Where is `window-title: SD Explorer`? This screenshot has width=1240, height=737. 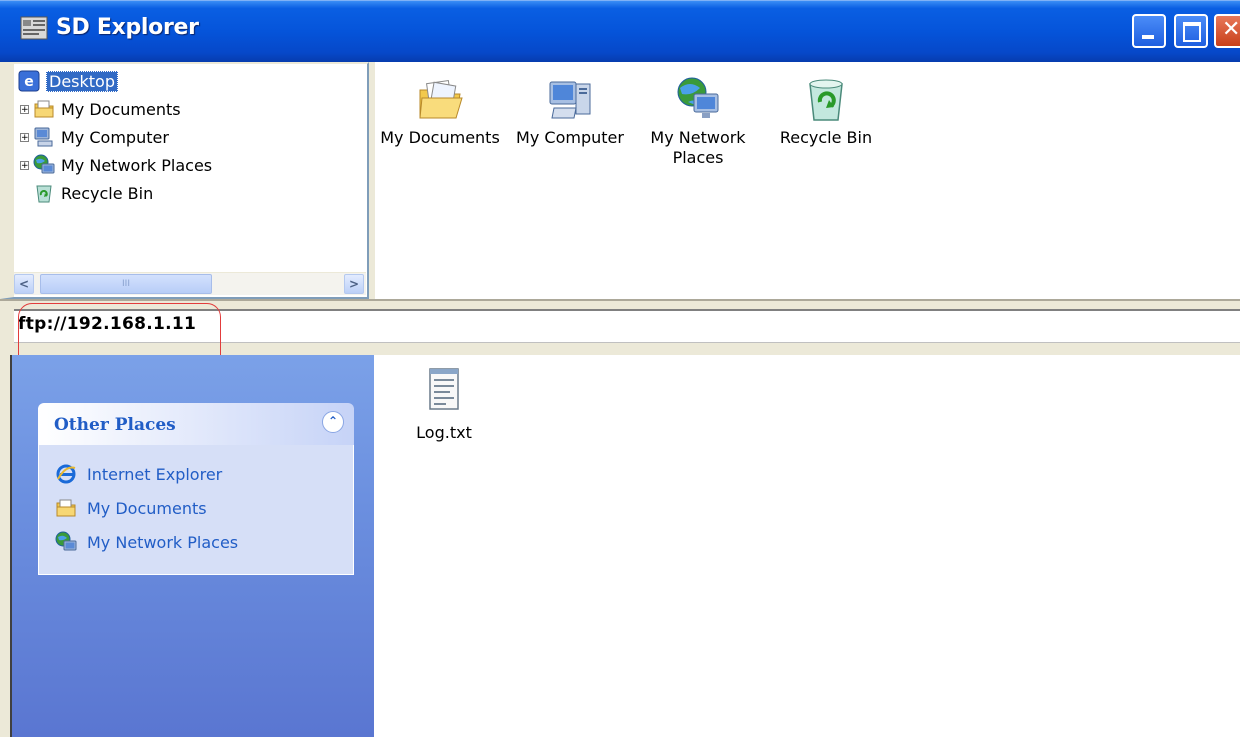 window-title: SD Explorer is located at coordinates (127, 27).